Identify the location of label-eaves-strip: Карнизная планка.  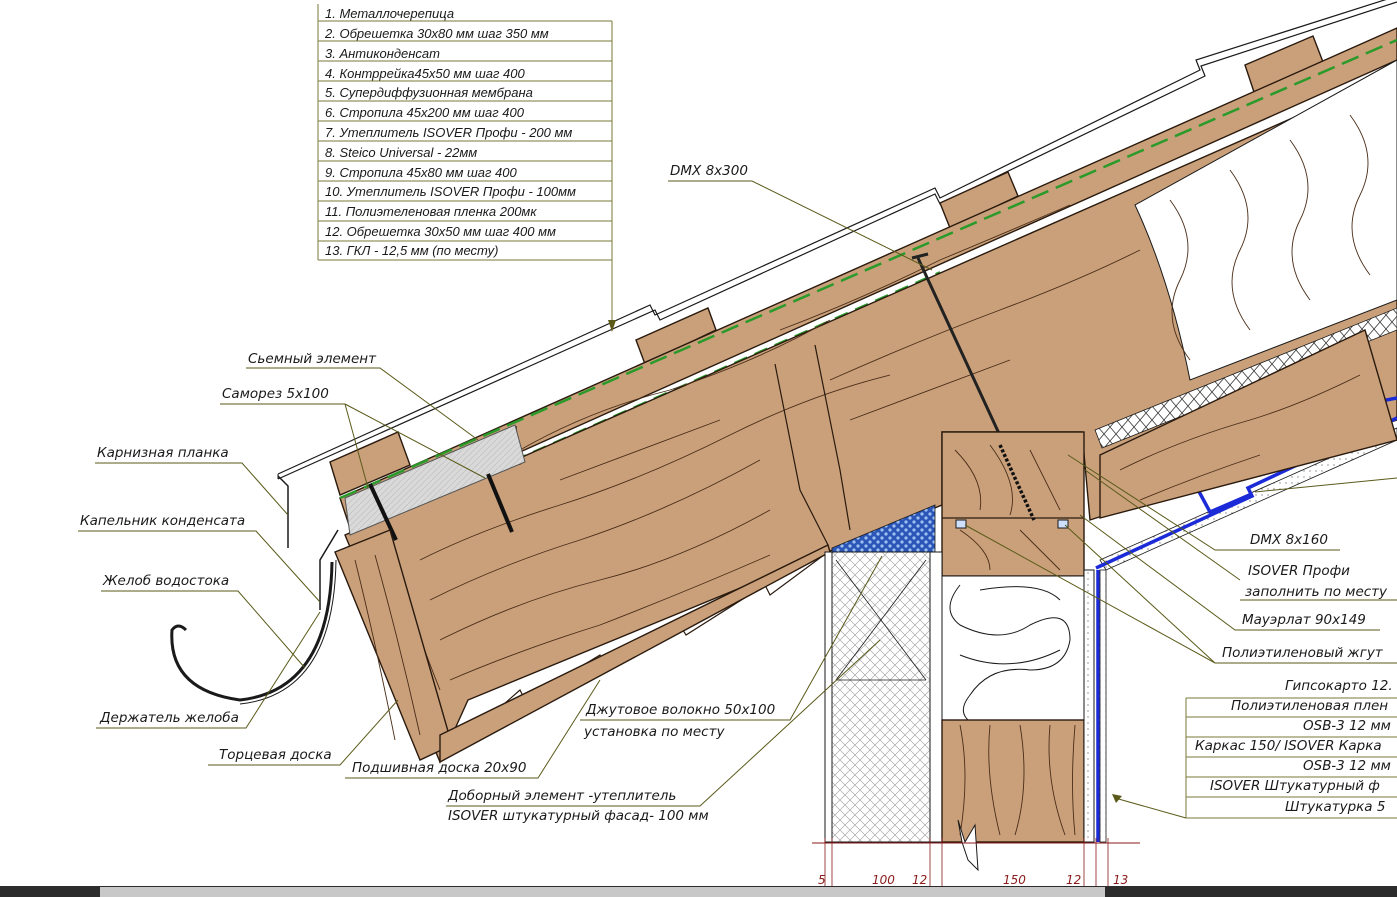
(163, 453).